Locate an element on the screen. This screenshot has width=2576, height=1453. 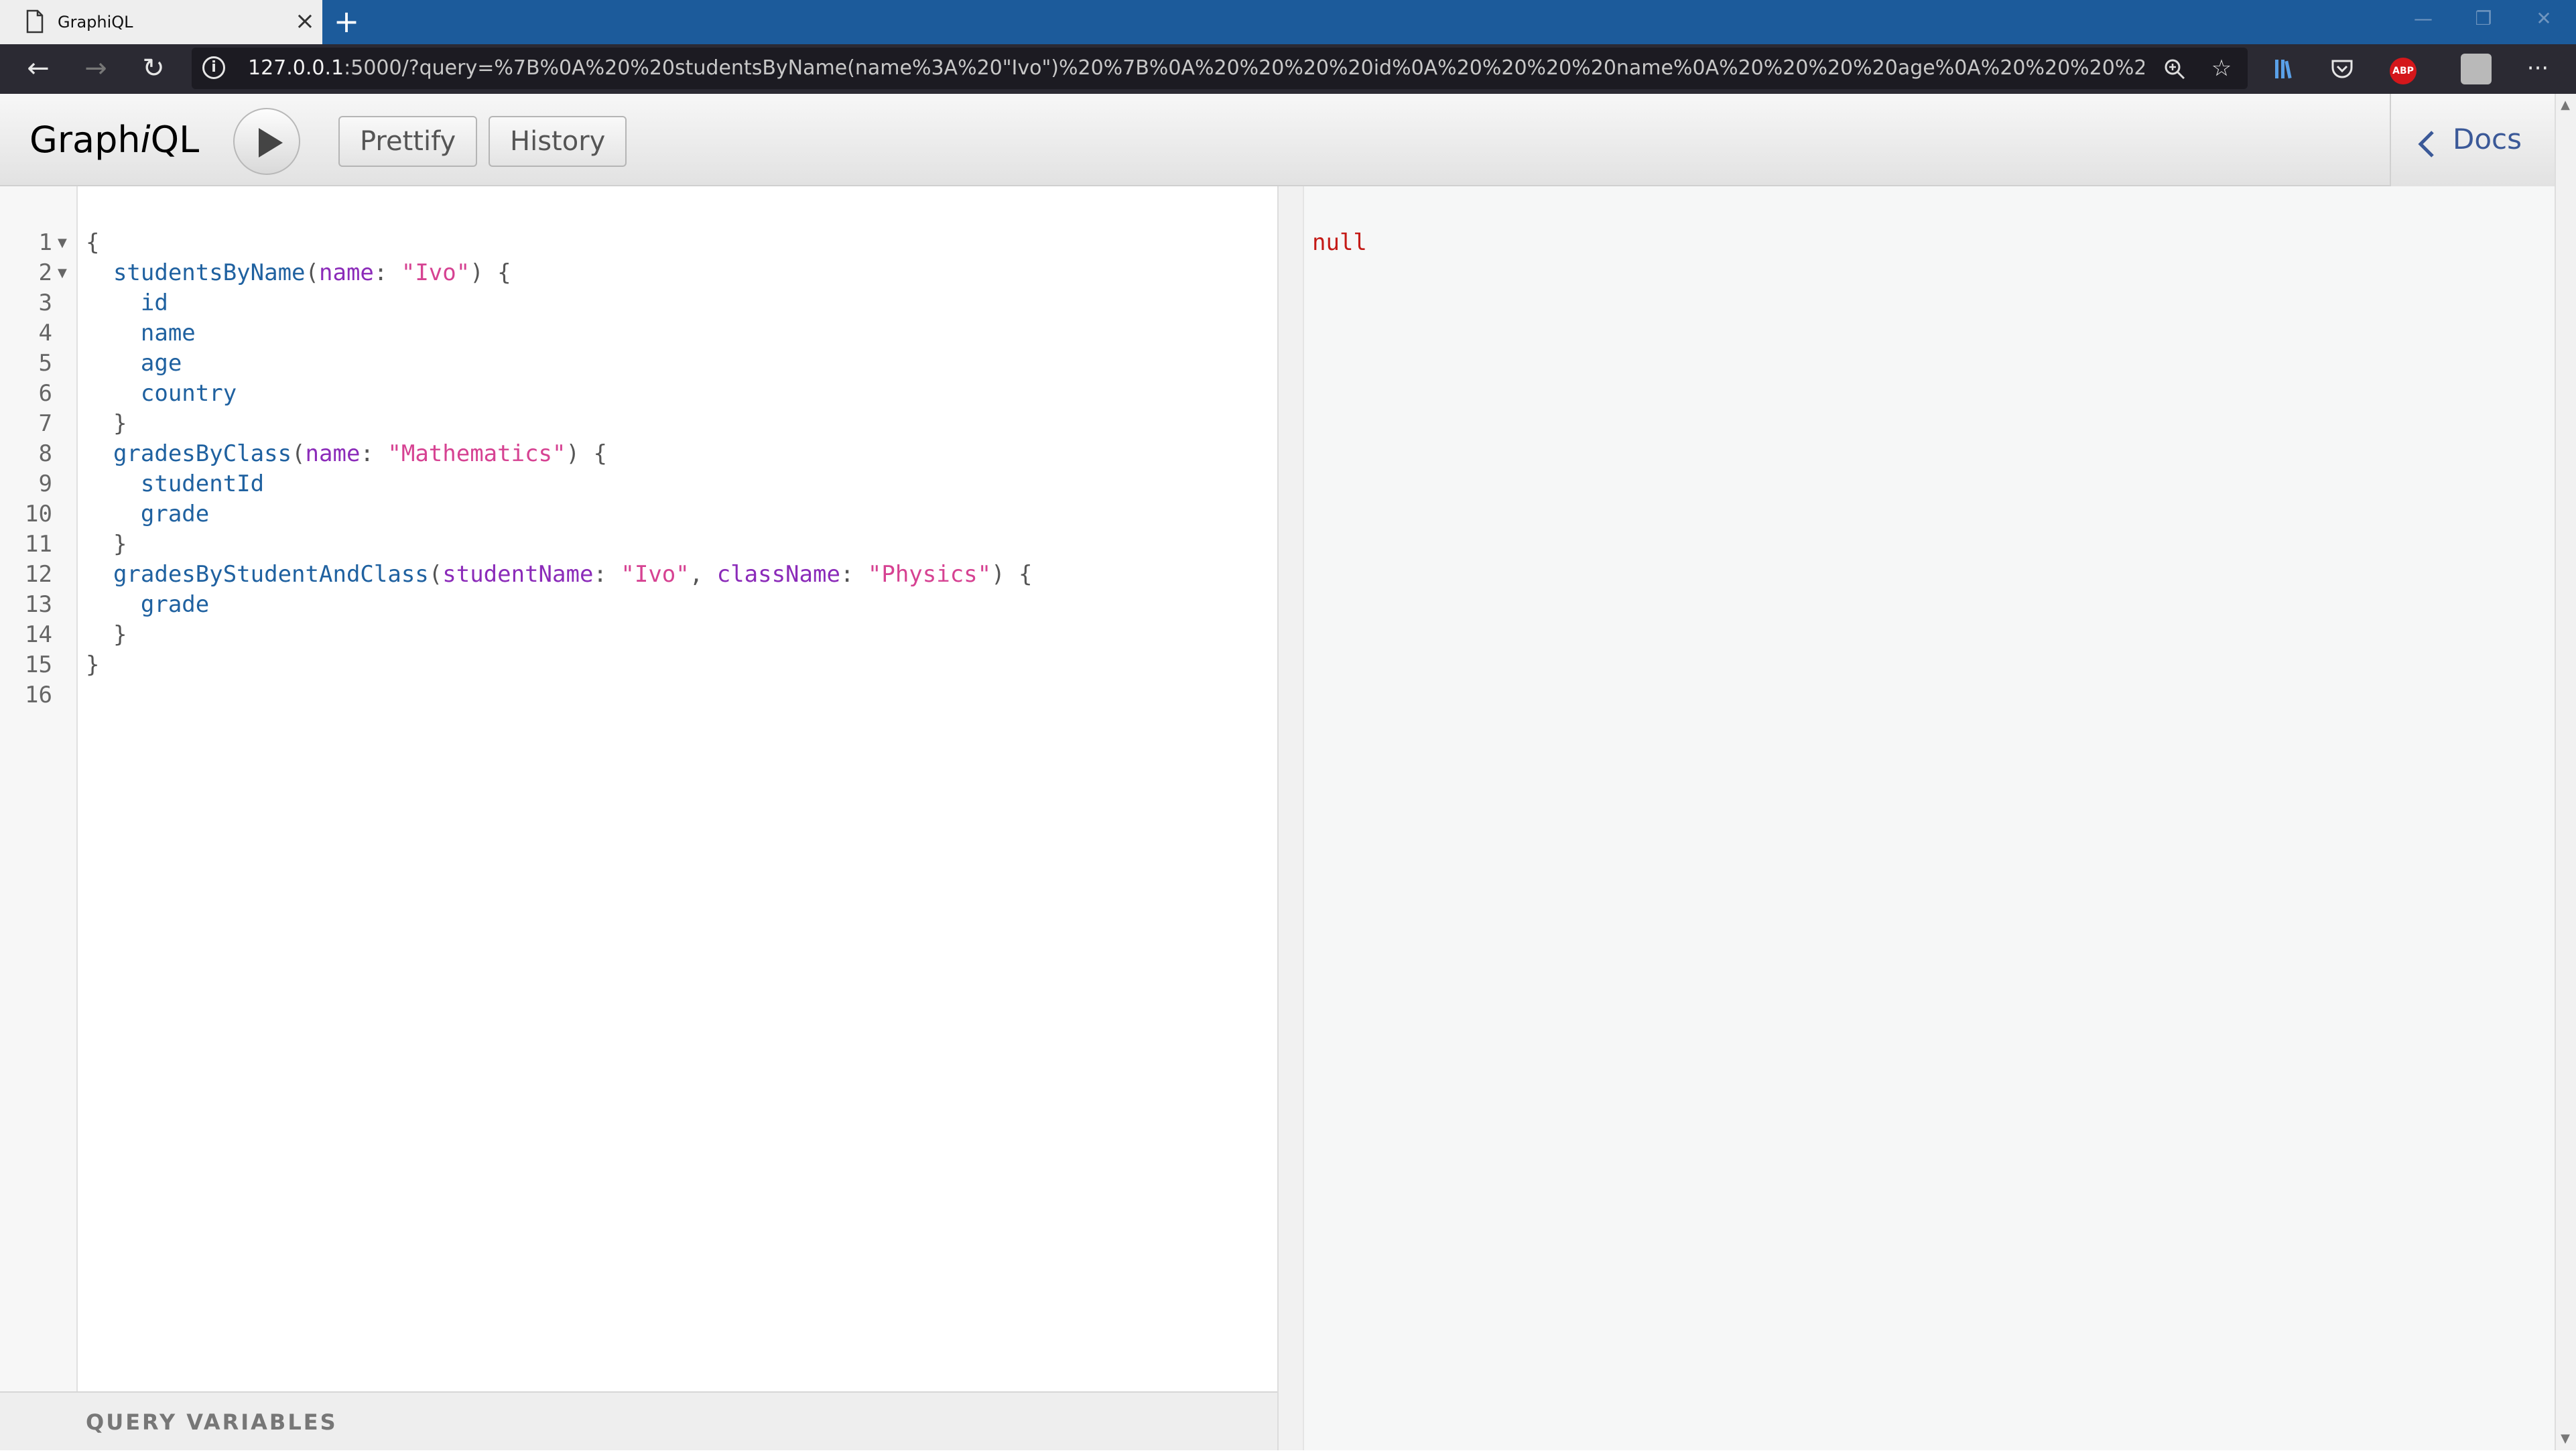
code-line: id is located at coordinates (154, 303).